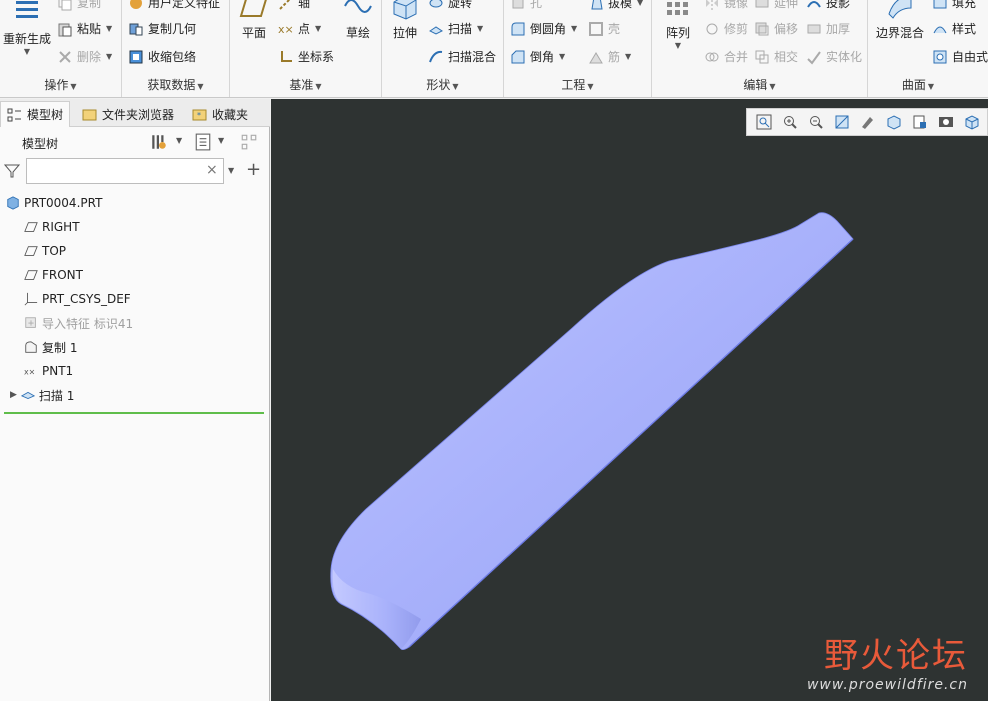 This screenshot has width=988, height=701. What do you see at coordinates (135, 142) in the screenshot?
I see `tree-header: 模型树 ▼ ▼` at bounding box center [135, 142].